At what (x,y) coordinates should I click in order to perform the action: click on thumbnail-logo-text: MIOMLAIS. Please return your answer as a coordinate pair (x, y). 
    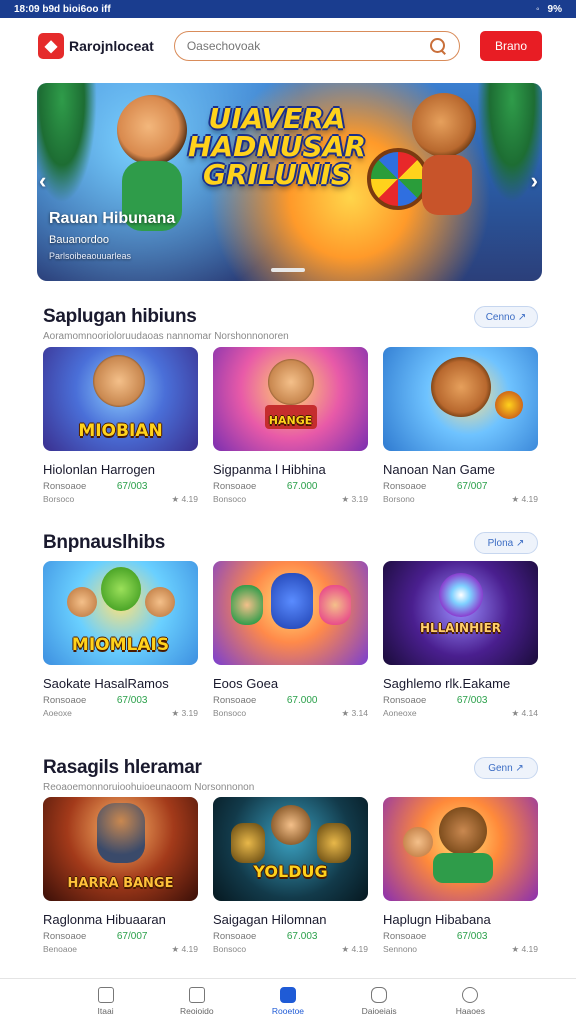
    Looking at the image, I should click on (120, 645).